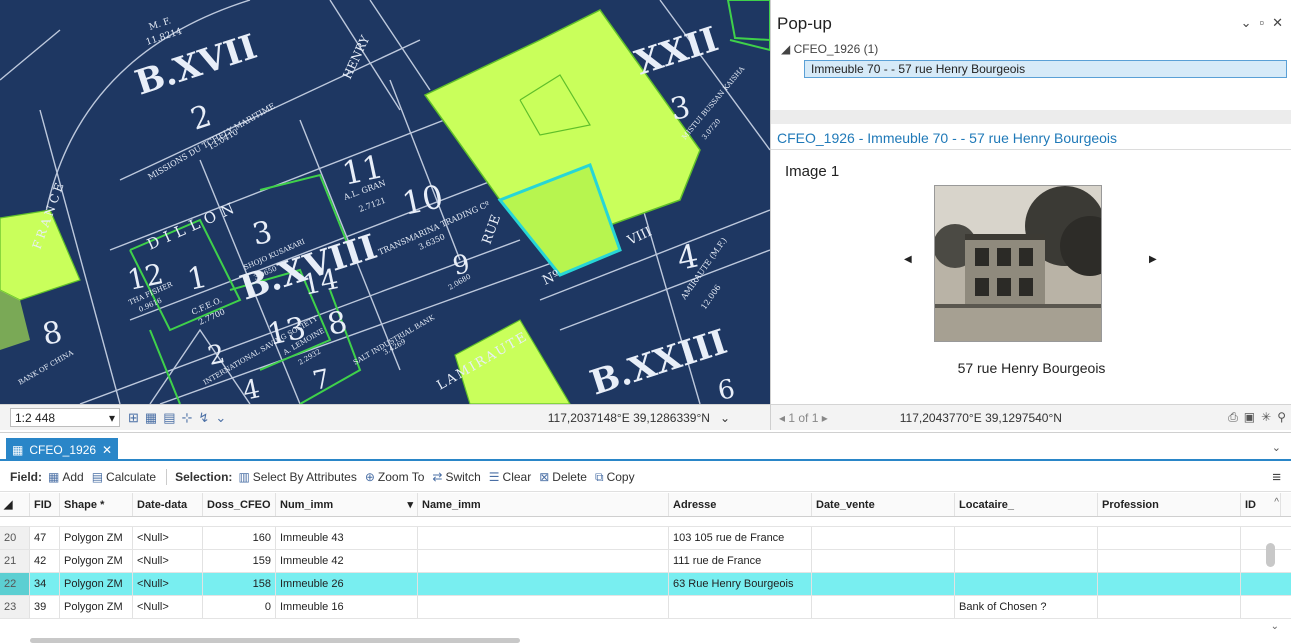 The image size is (1291, 644). I want to click on calculate-field-button: ▤ Calculate, so click(124, 477).